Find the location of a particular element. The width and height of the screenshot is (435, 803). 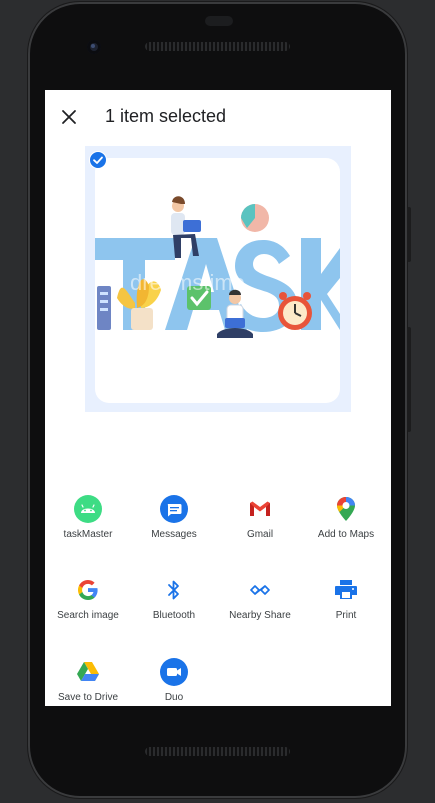

share-target-messages: Messages is located at coordinates (174, 530).